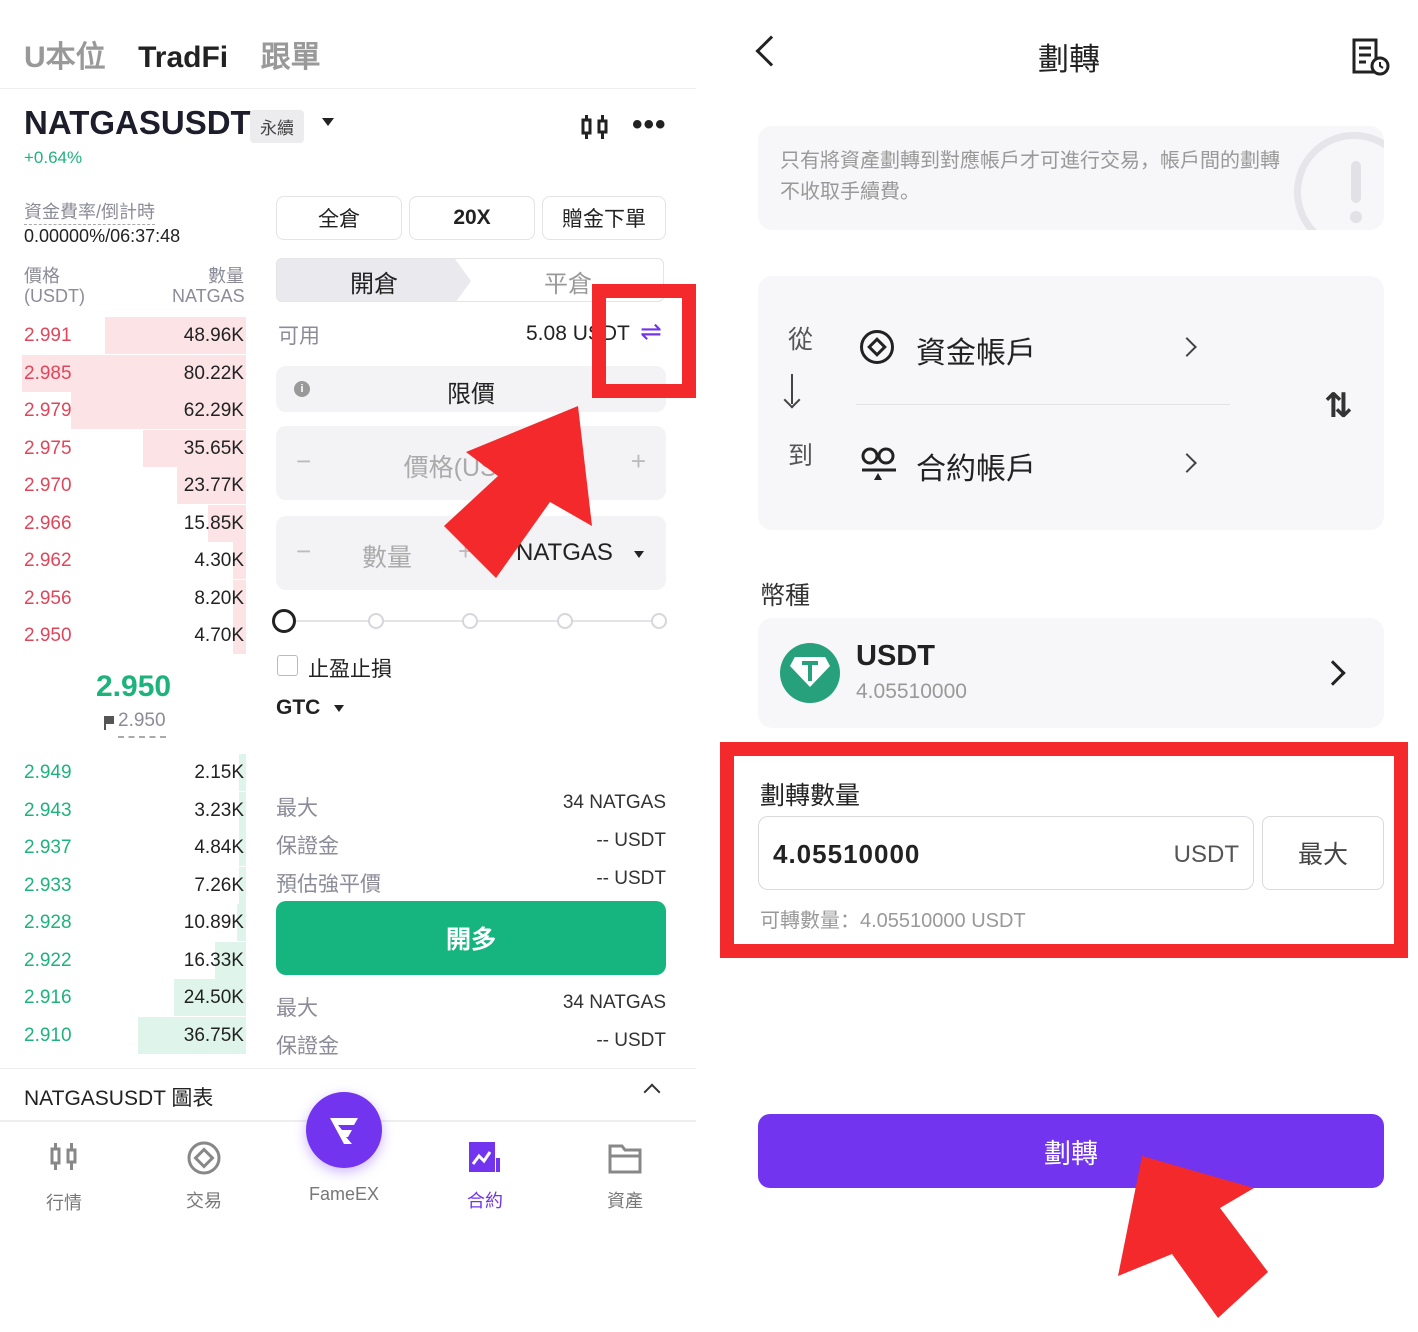  I want to click on ask-price: 2.975, so click(48, 448).